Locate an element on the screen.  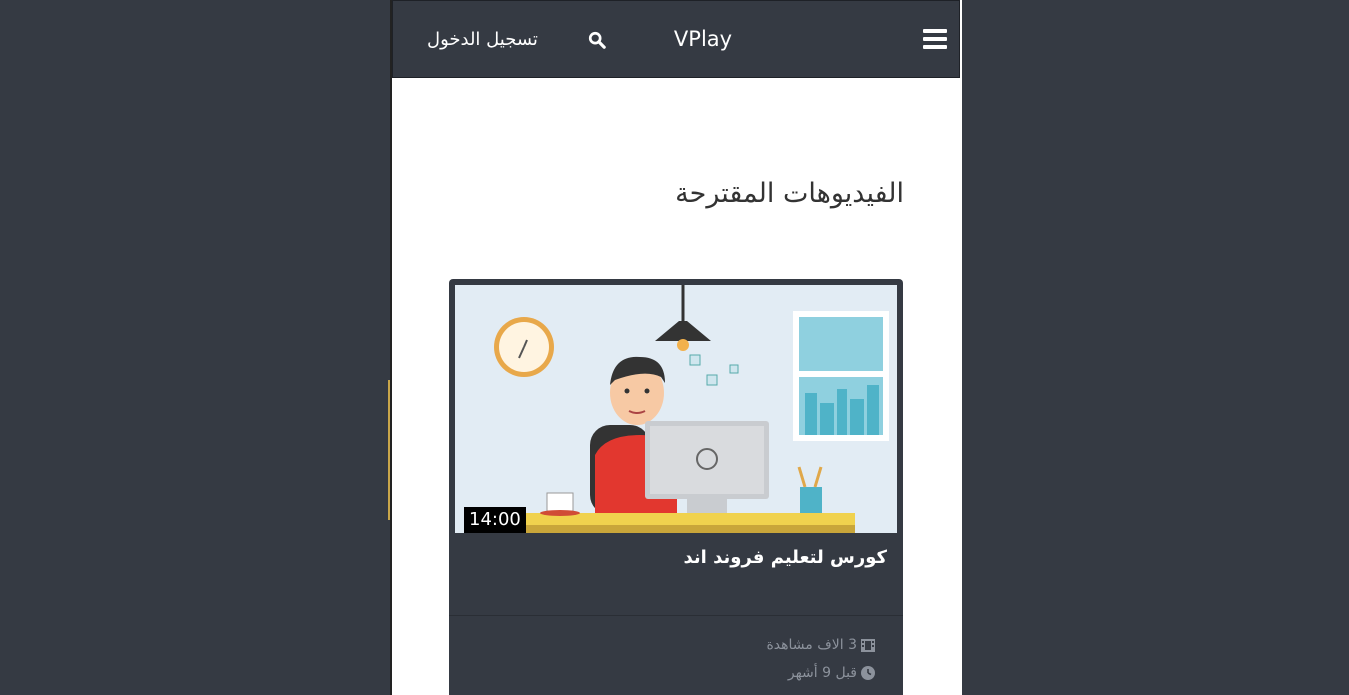
video-date-text: قبل 9 أشهر is located at coordinates (822, 673).